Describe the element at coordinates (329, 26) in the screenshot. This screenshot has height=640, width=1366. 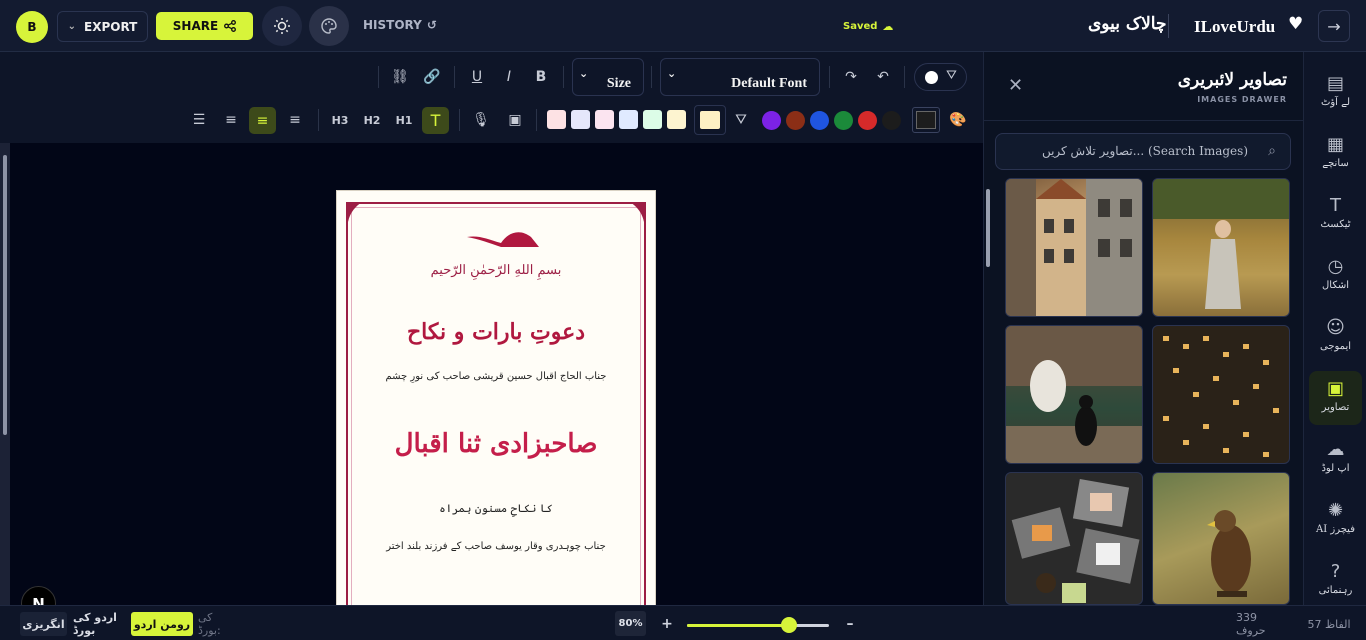
I see `palette-button` at that location.